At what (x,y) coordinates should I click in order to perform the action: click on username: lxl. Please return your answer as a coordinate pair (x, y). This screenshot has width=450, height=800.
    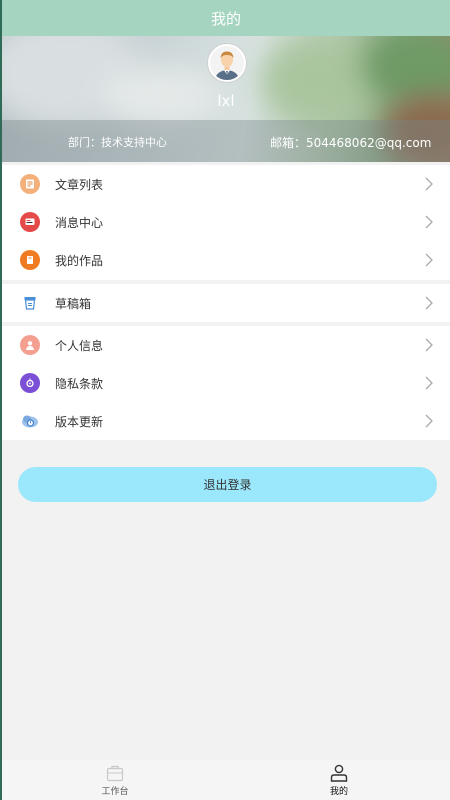
    Looking at the image, I should click on (226, 101).